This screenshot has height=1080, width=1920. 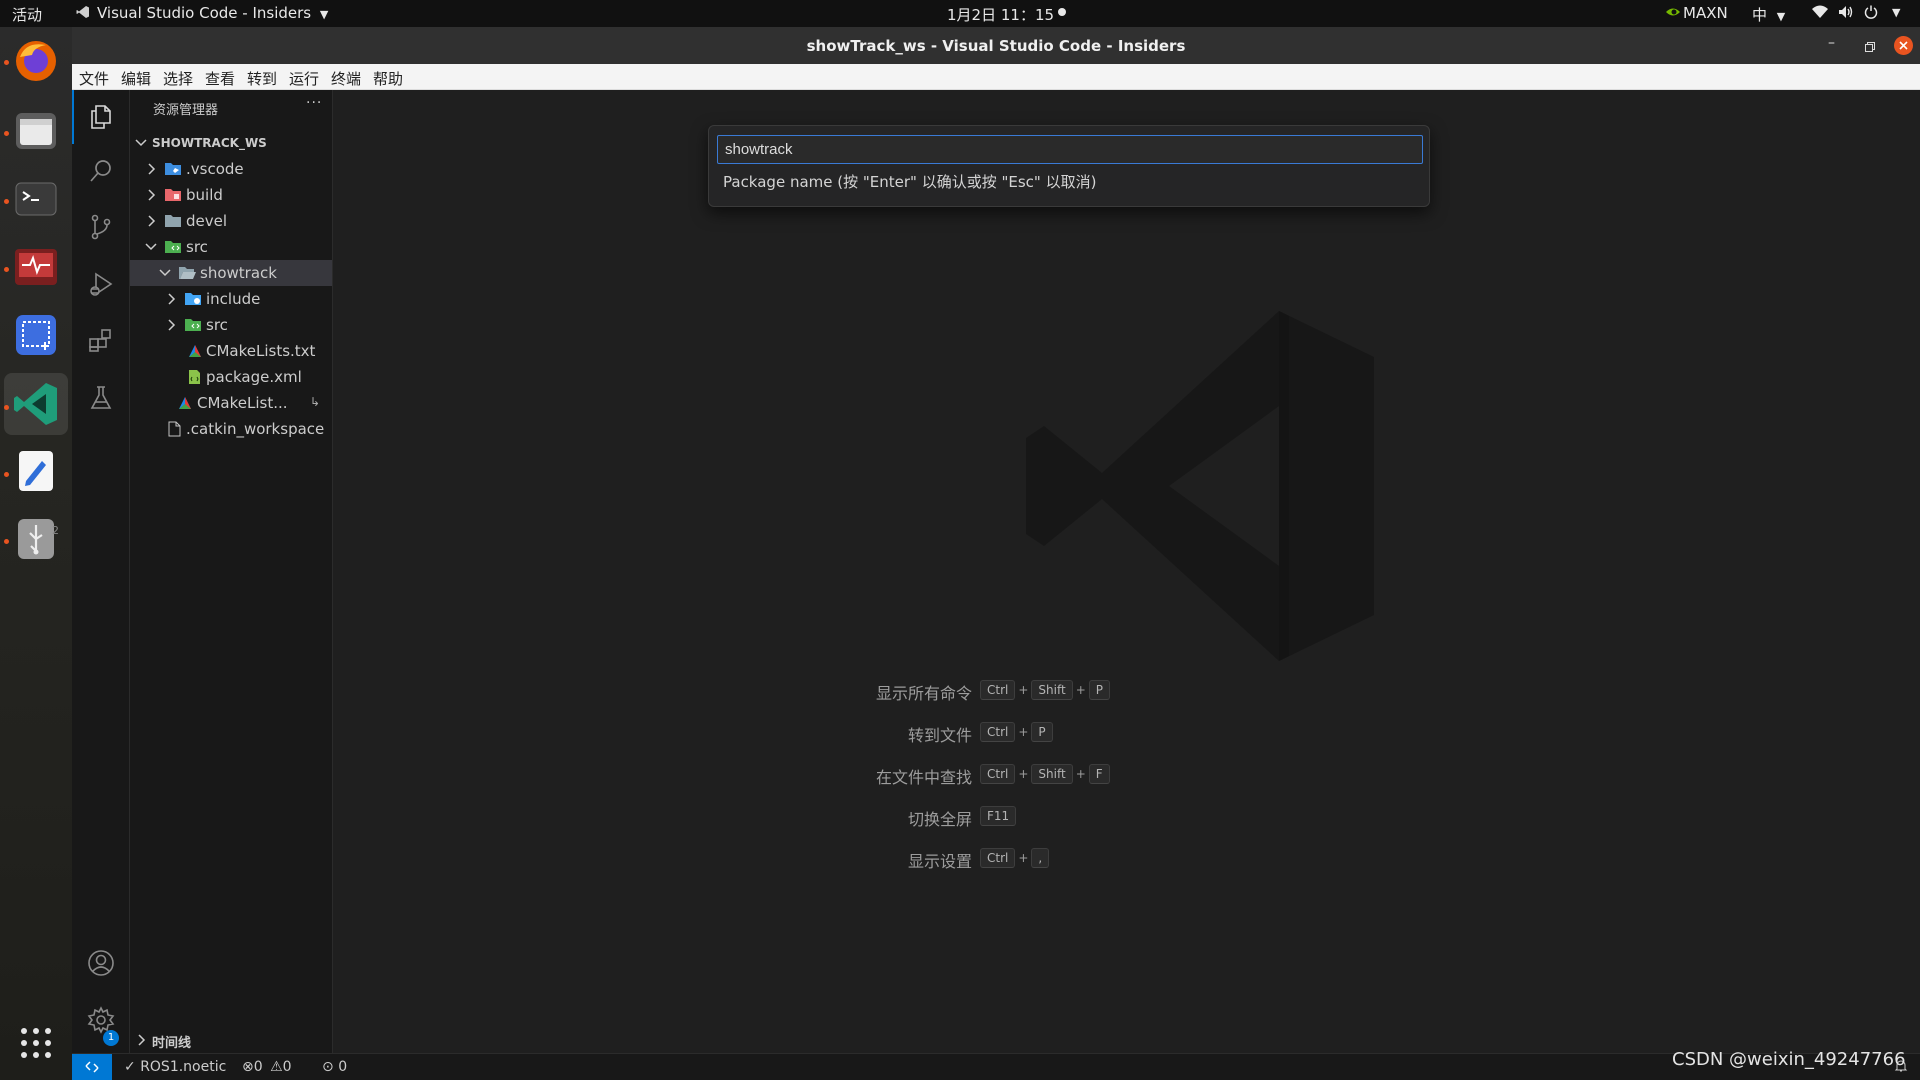 What do you see at coordinates (101, 398) in the screenshot?
I see `testing-icon` at bounding box center [101, 398].